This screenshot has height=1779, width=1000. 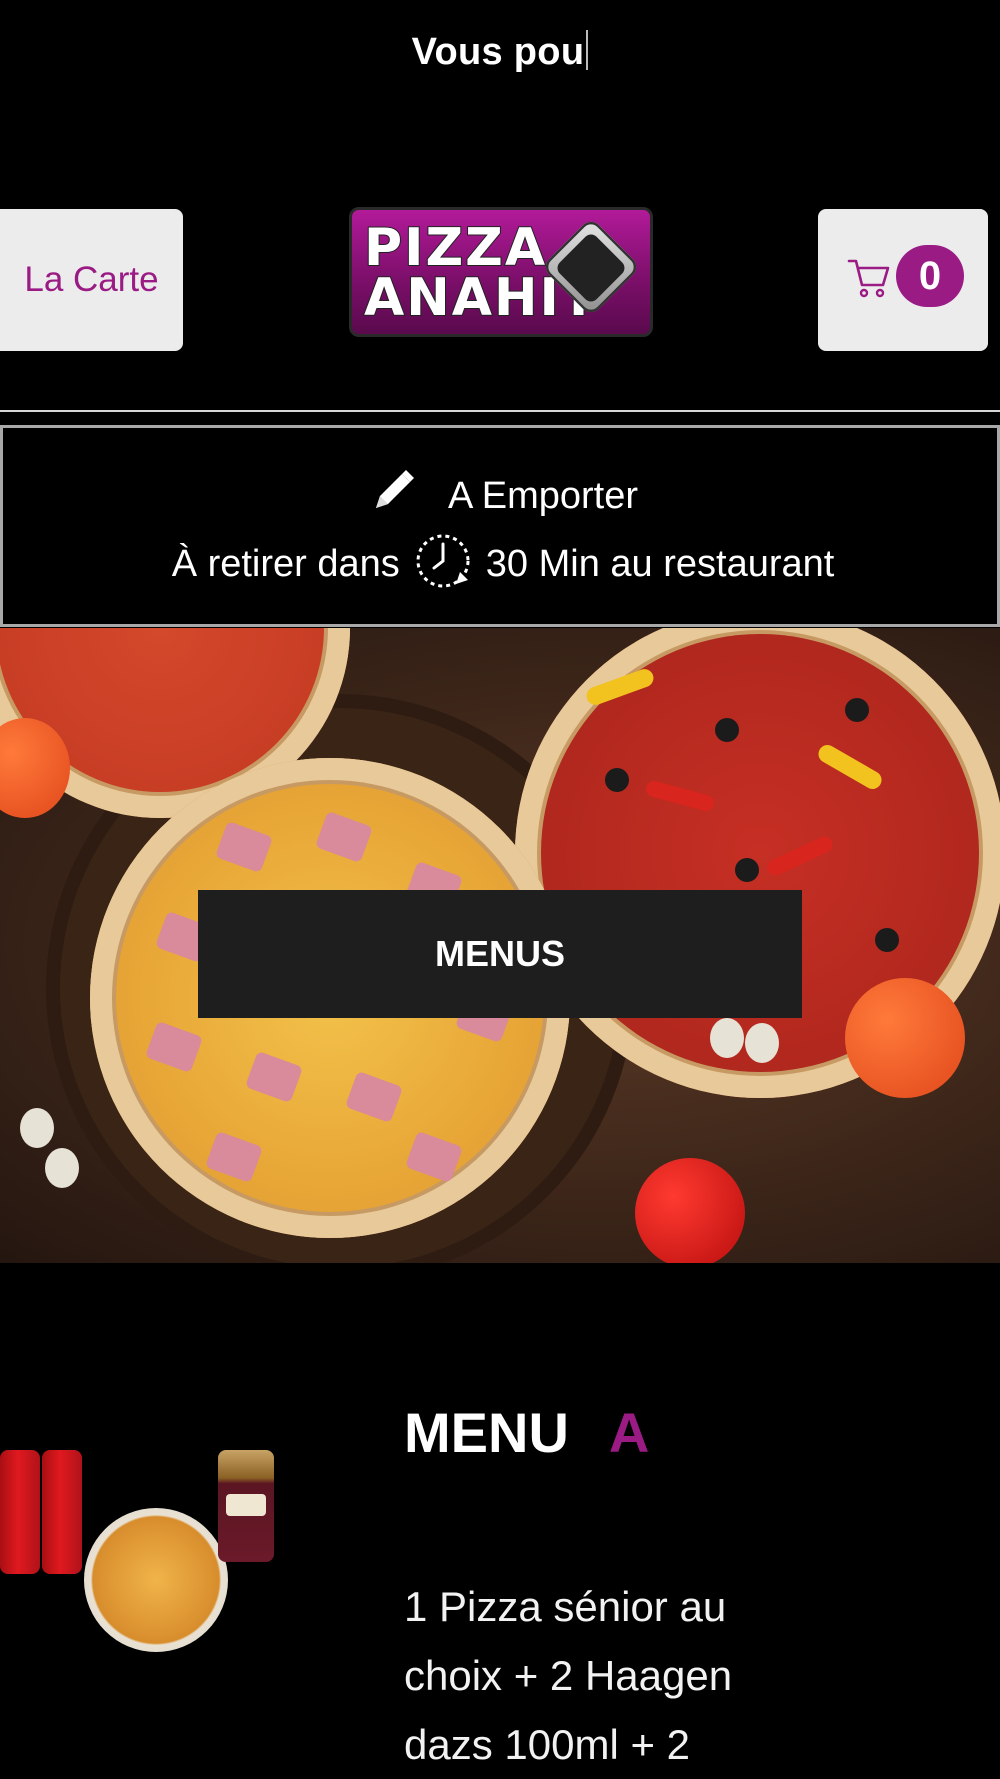 I want to click on pizza-anahit-logo: PIZZA ANAHIT, so click(x=501, y=272).